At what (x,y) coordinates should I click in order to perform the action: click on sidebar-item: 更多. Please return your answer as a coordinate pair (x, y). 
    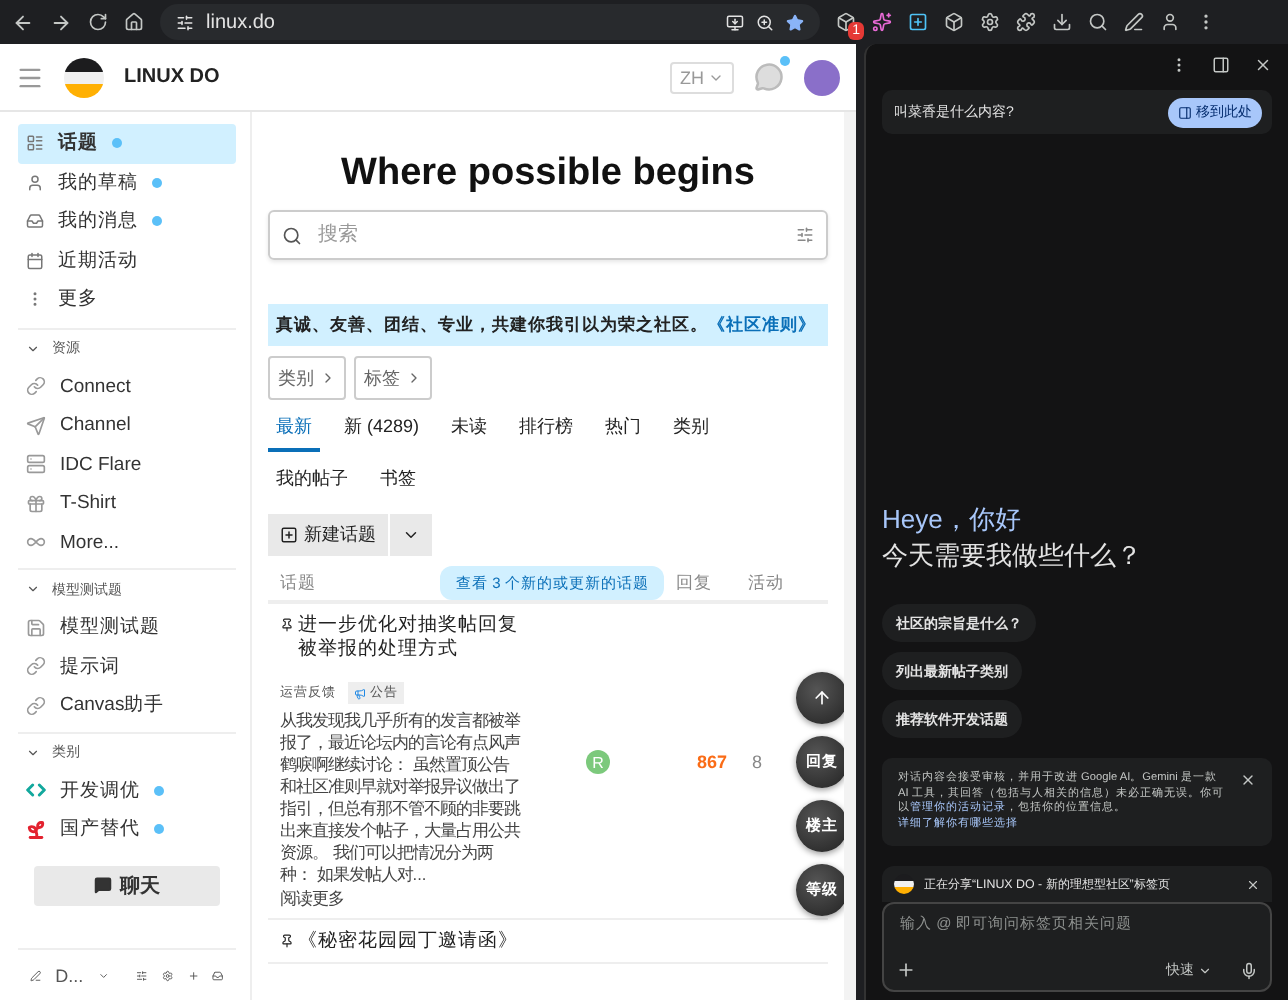
    Looking at the image, I should click on (127, 299).